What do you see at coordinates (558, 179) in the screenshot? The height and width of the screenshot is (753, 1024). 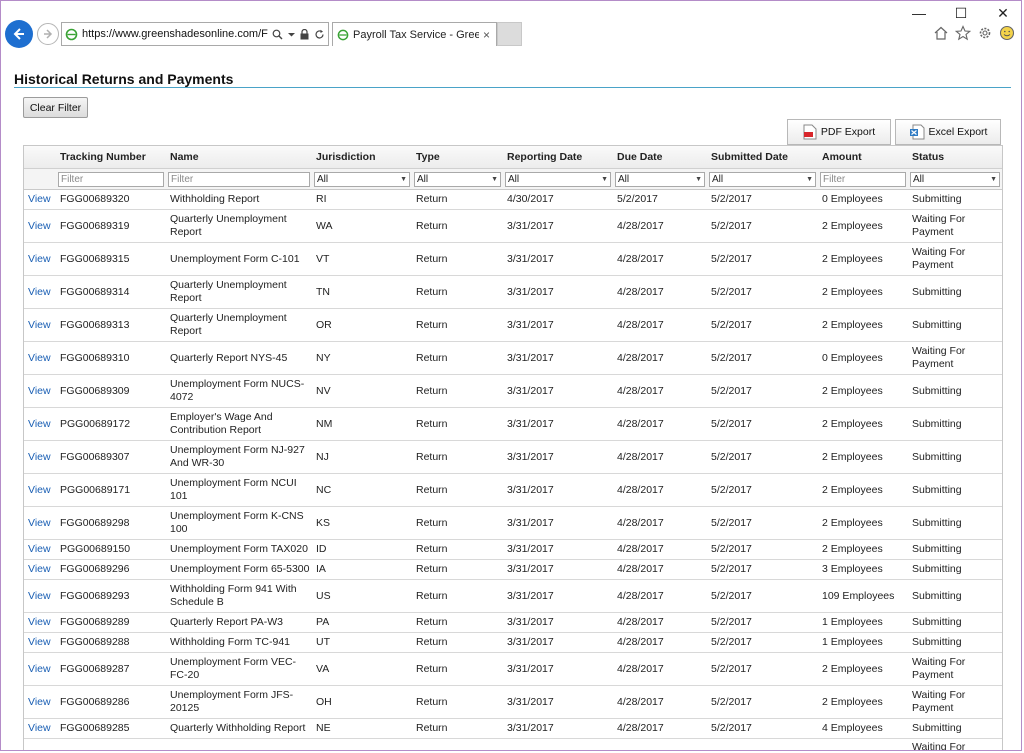 I see `reporting-date-filter-select: All ▼` at bounding box center [558, 179].